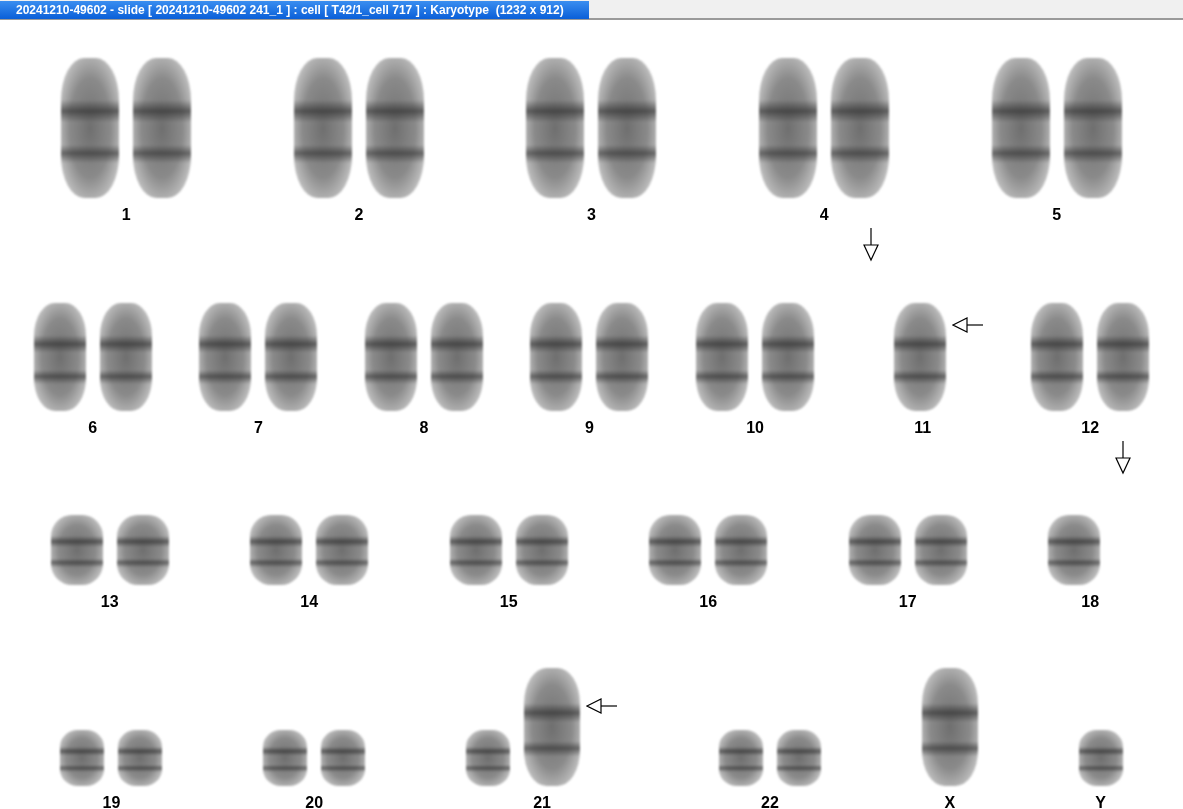  Describe the element at coordinates (755, 428) in the screenshot. I see `chromosome-number: 10` at that location.